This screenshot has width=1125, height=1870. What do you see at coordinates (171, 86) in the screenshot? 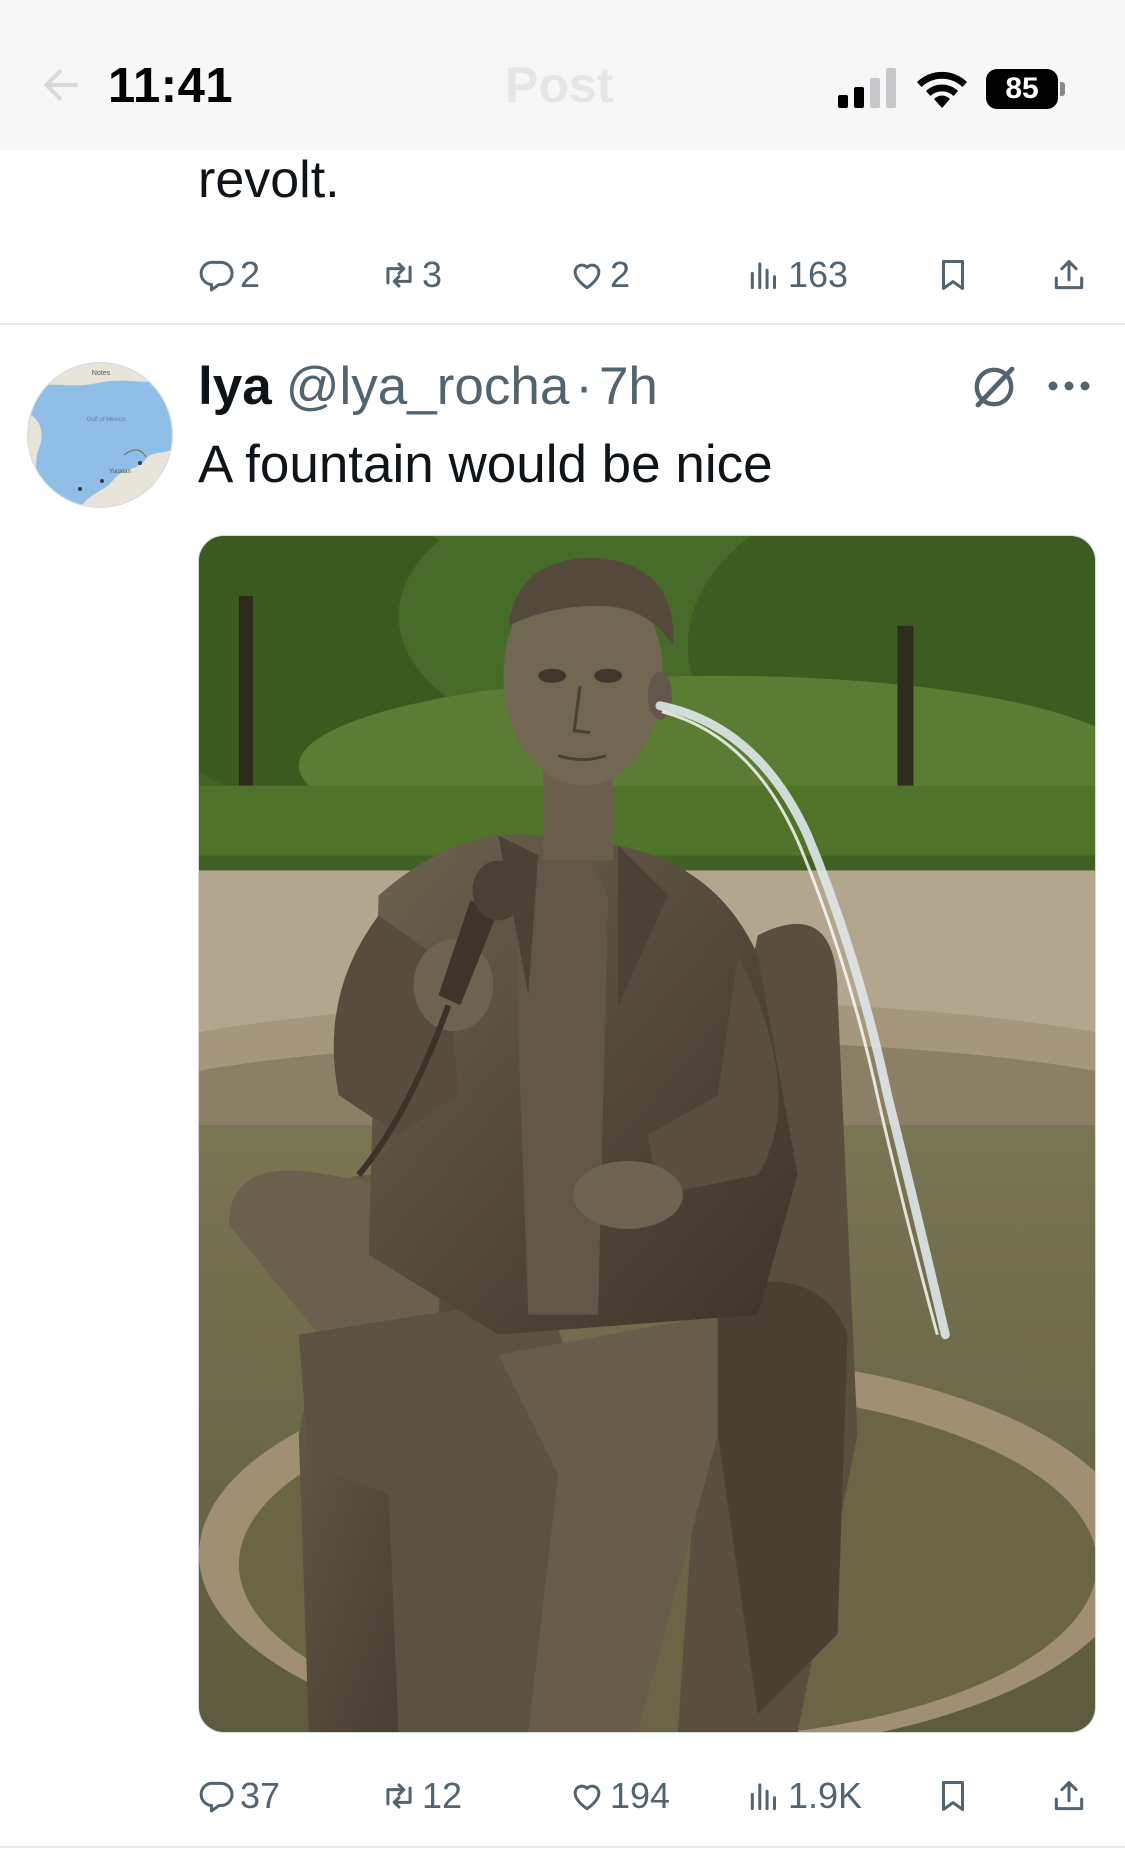
I see `clock-time: 11:41` at bounding box center [171, 86].